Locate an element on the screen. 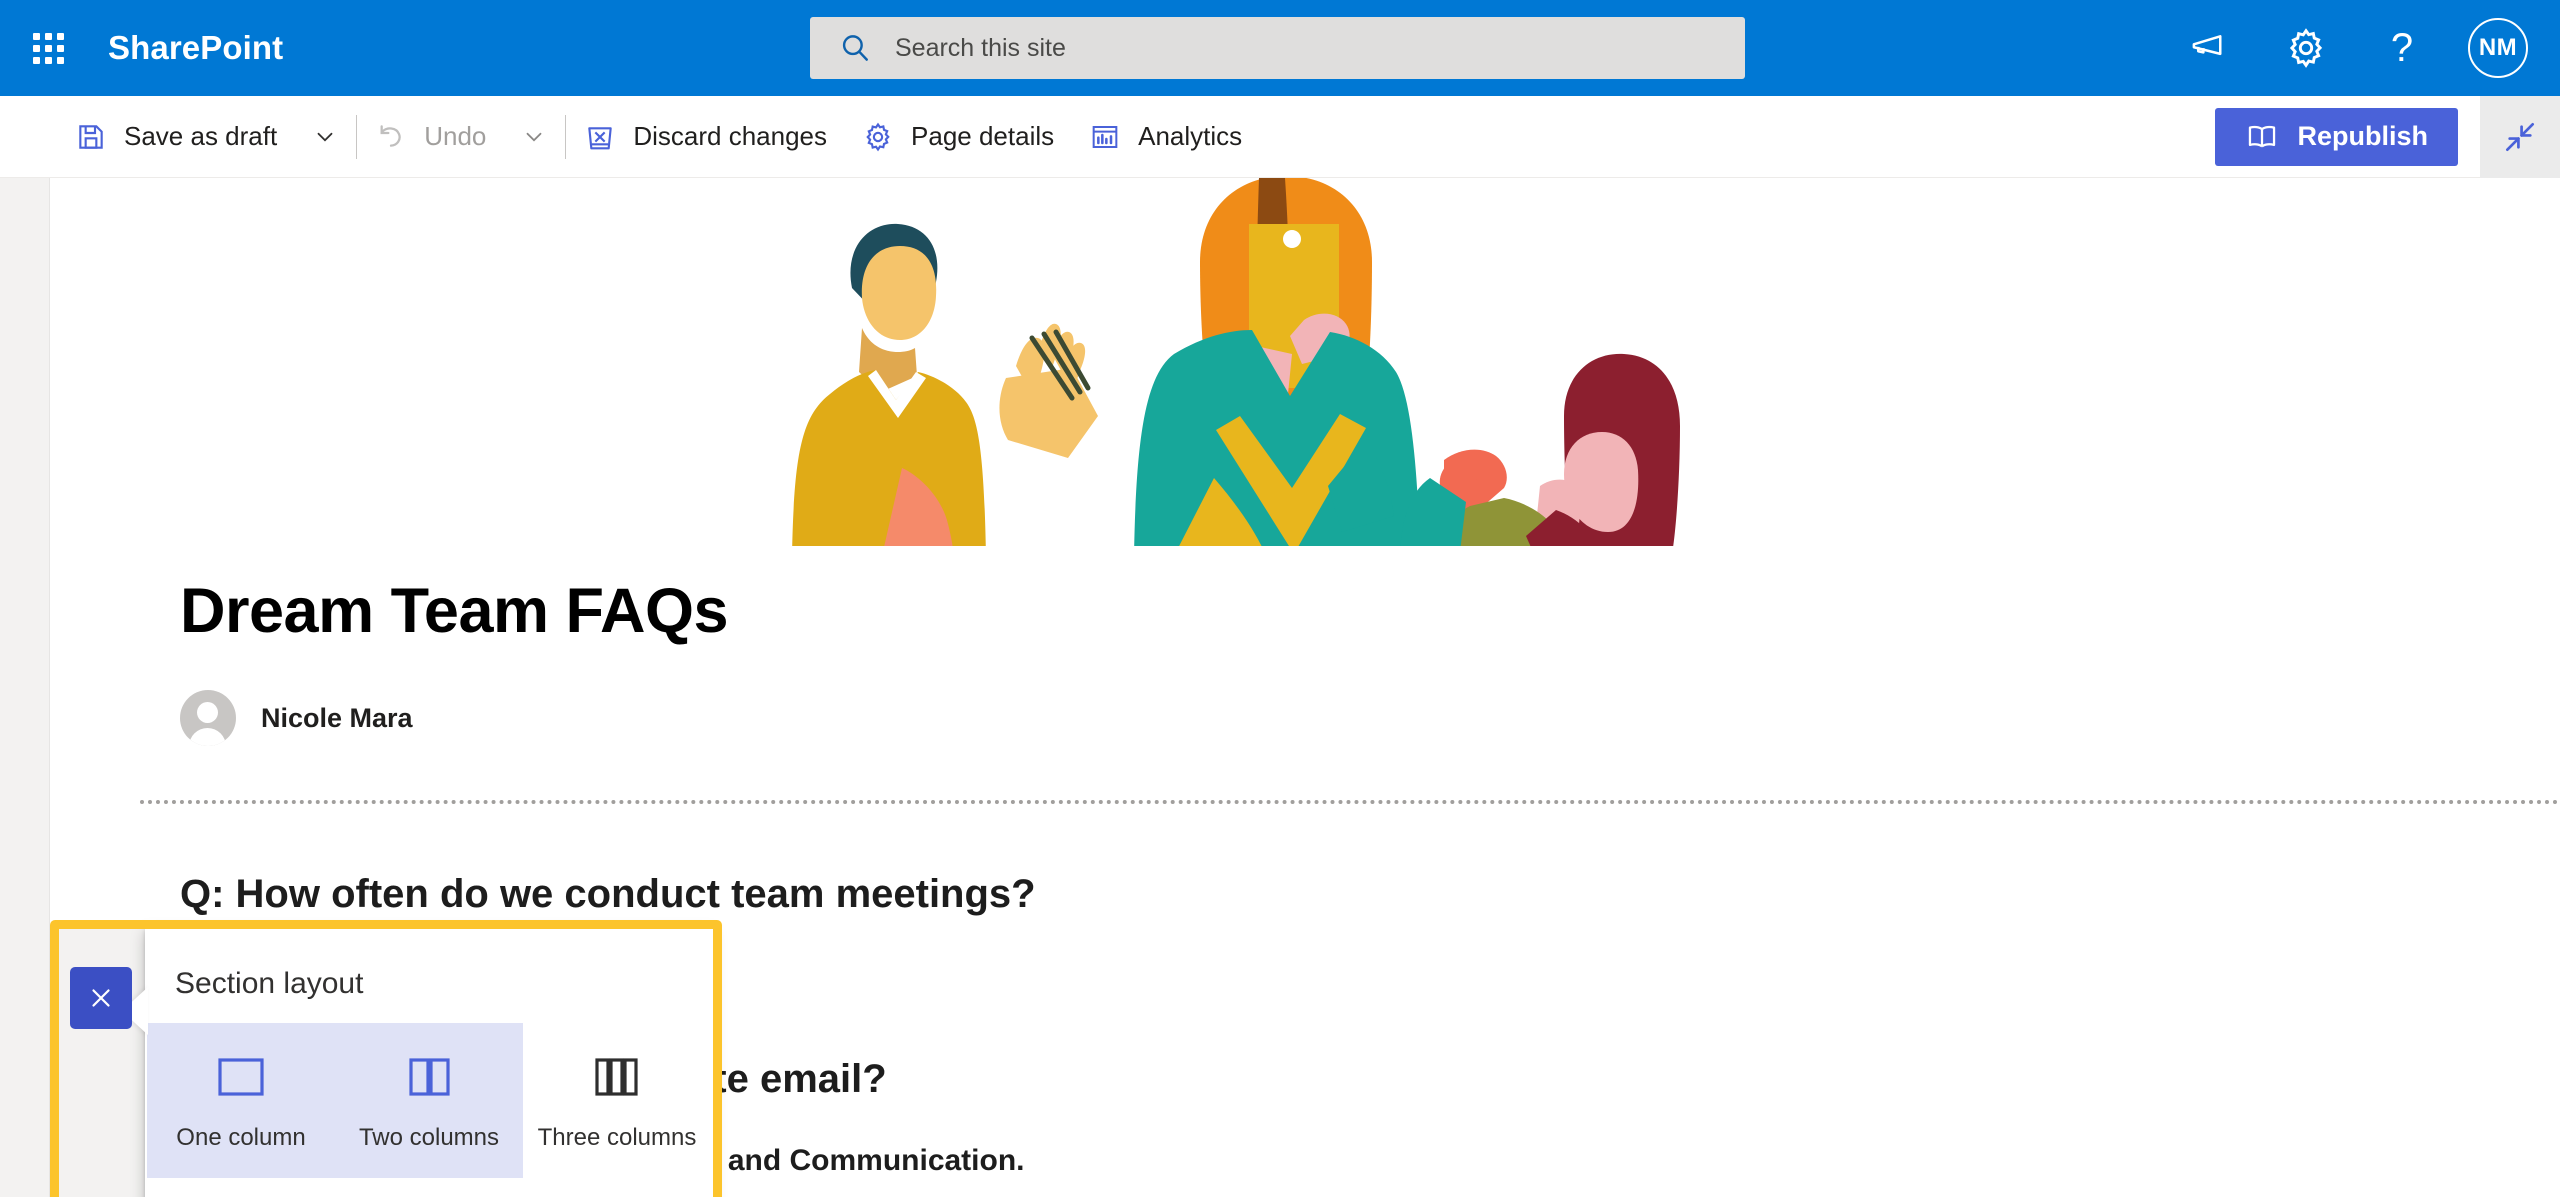  byline: Nicole Mara is located at coordinates (454, 718).